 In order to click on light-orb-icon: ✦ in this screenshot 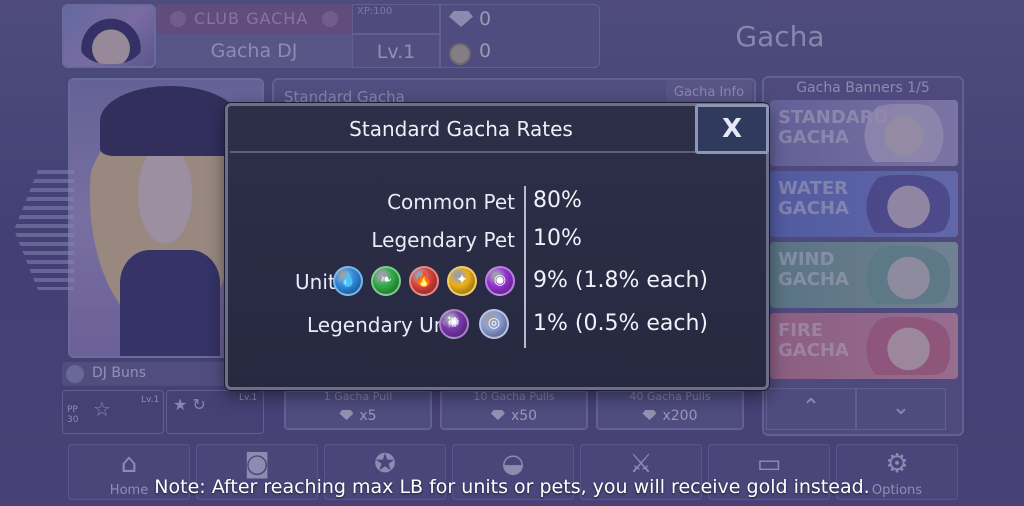, I will do `click(462, 281)`.